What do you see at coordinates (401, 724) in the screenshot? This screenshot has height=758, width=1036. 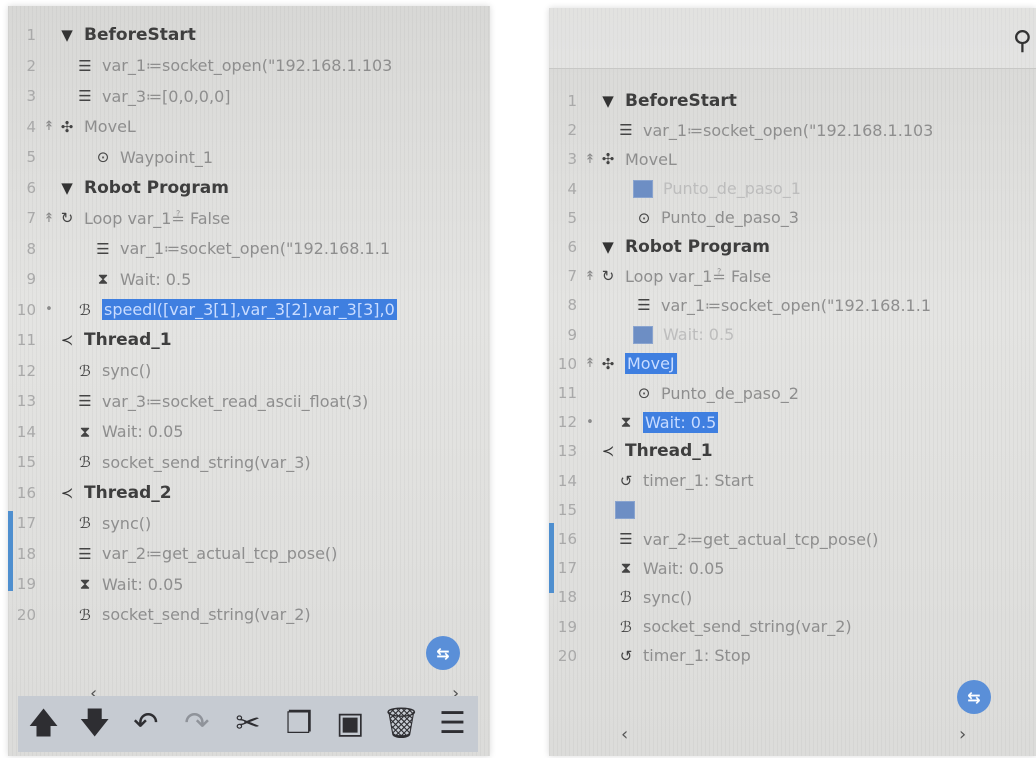 I see `delete-icon: 🗑` at bounding box center [401, 724].